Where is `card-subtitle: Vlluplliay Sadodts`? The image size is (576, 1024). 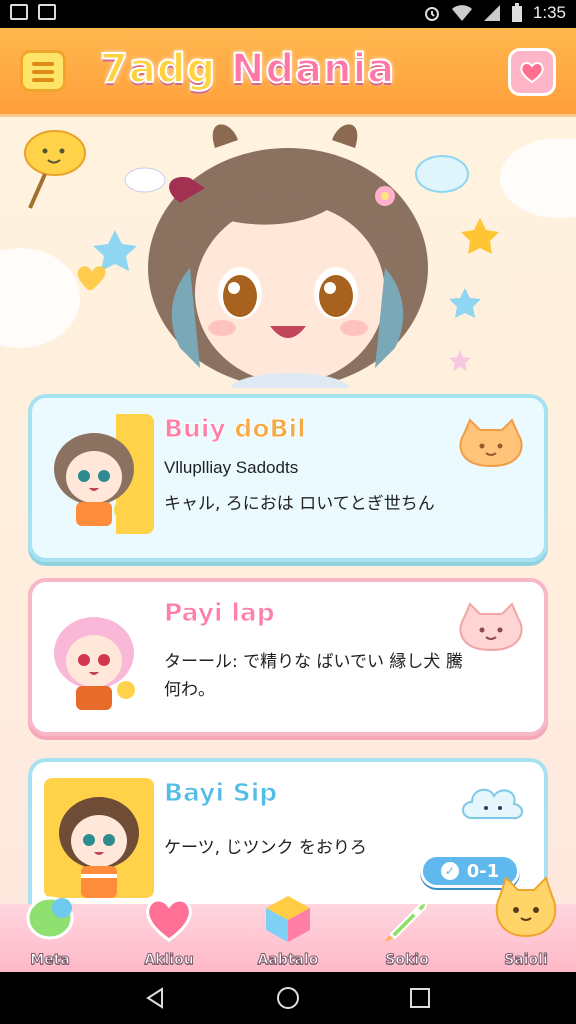
card-subtitle: Vlluplliay Sadodts is located at coordinates (231, 467).